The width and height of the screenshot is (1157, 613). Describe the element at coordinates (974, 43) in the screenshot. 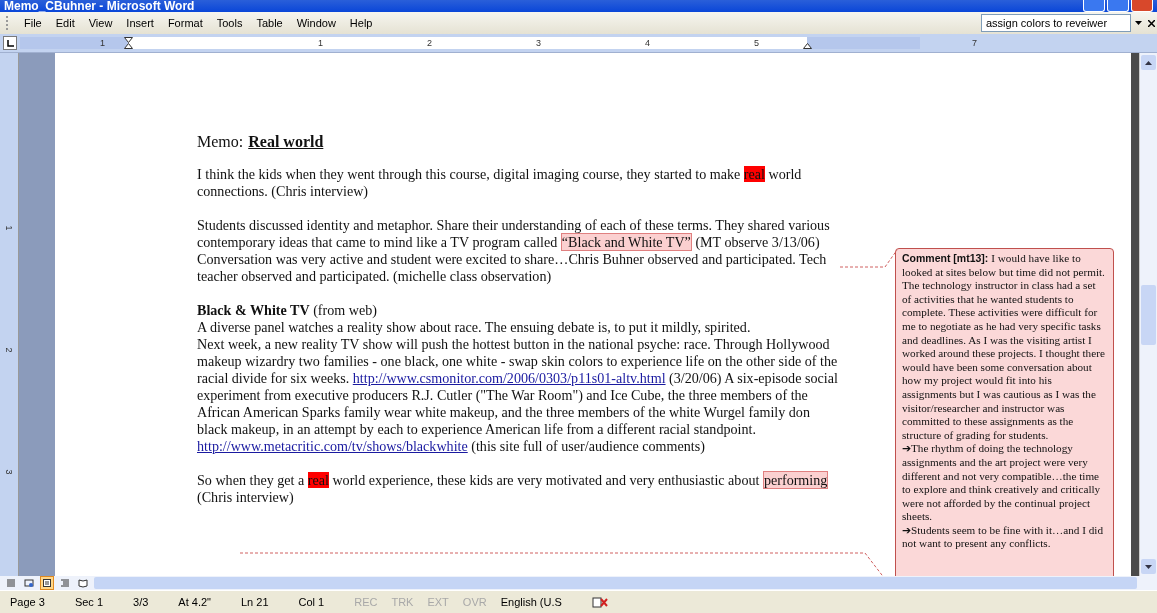

I see `ruler-number: 7` at that location.